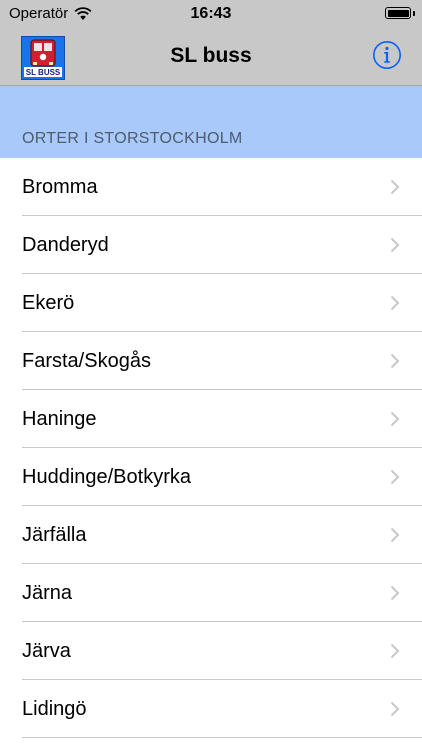  Describe the element at coordinates (60, 187) in the screenshot. I see `list-item-label: Bromma` at that location.